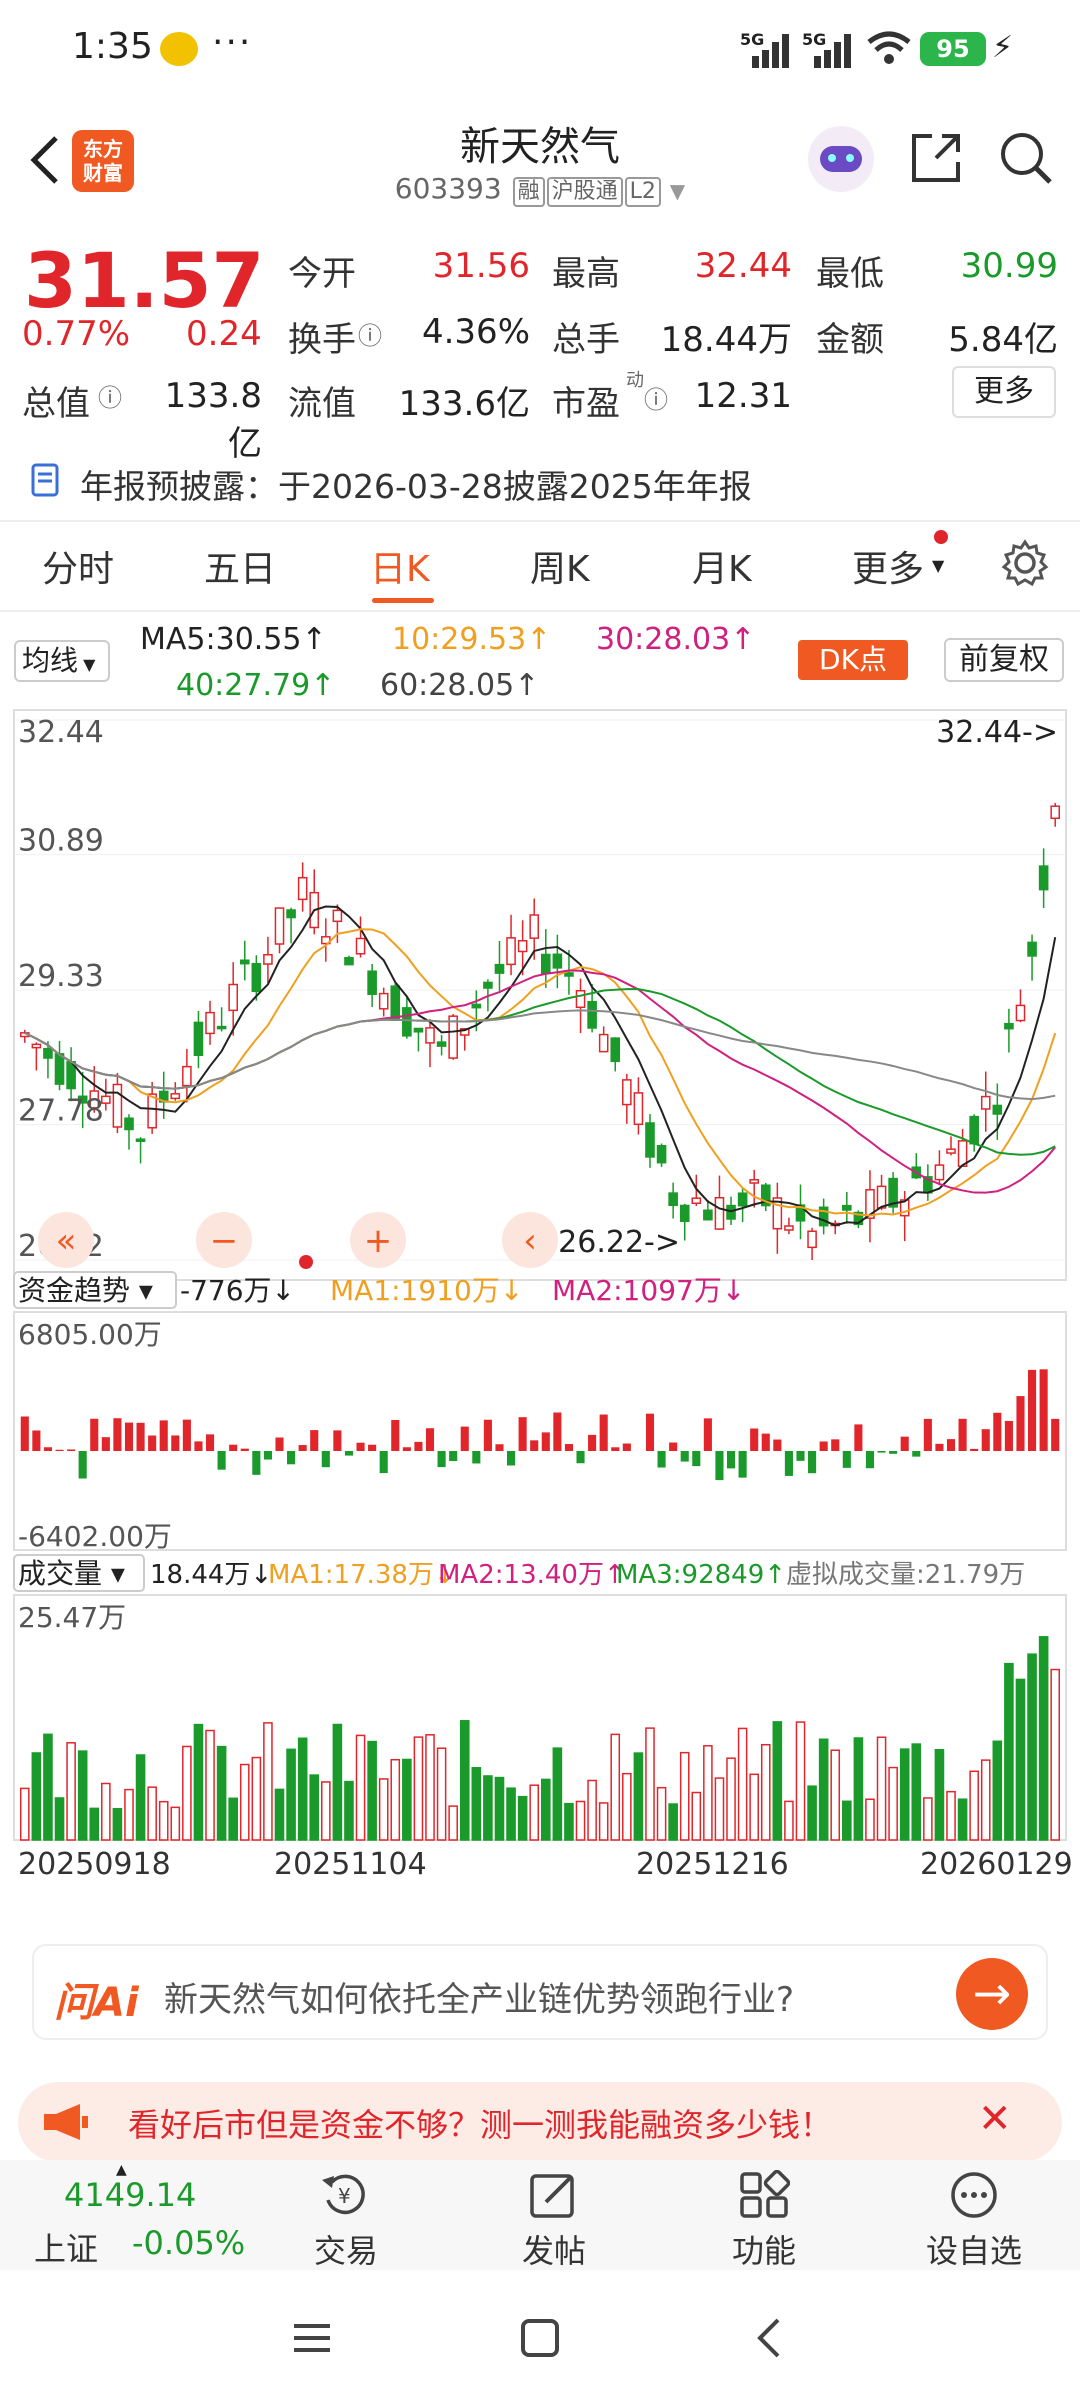 This screenshot has width=1080, height=2400. What do you see at coordinates (888, 566) in the screenshot?
I see `tab-more: 更多` at bounding box center [888, 566].